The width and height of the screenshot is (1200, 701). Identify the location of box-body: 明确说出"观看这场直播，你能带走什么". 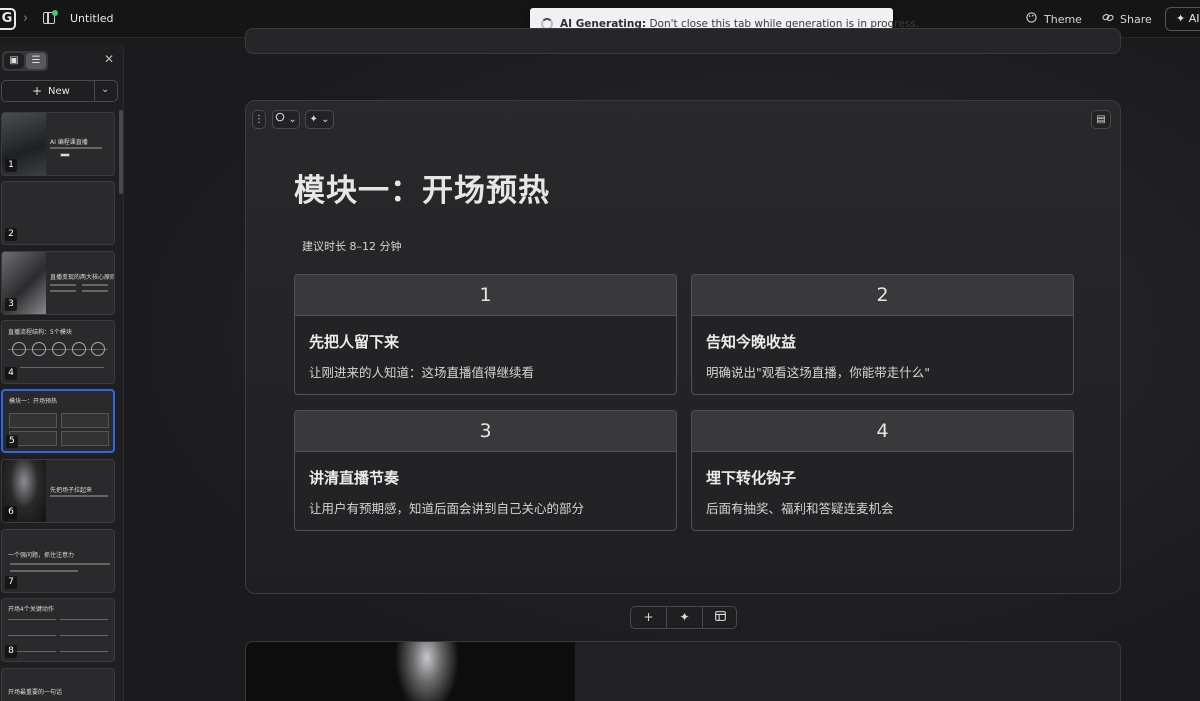
(818, 372).